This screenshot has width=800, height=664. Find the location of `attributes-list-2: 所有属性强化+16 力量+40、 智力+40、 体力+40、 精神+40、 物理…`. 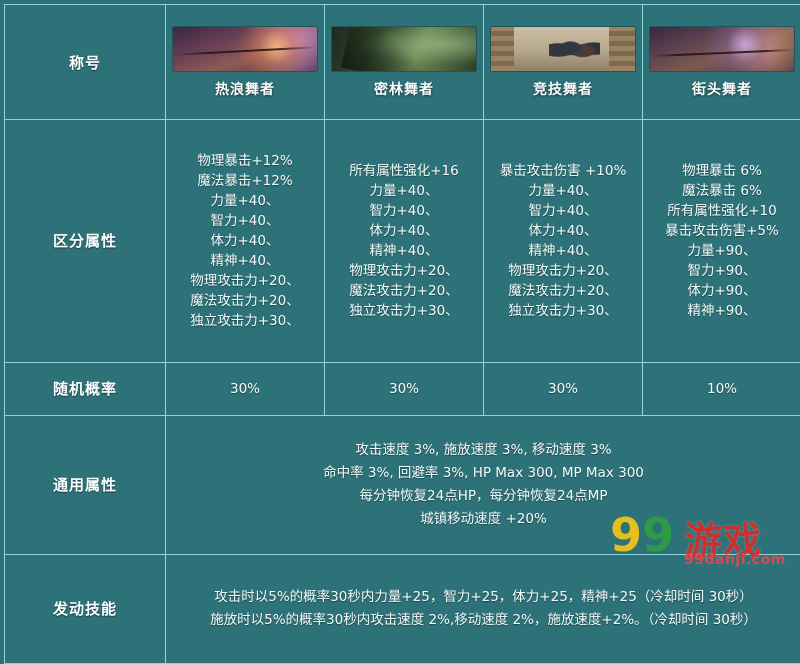

attributes-list-2: 所有属性强化+16 力量+40、 智力+40、 体力+40、 精神+40、 物理… is located at coordinates (404, 241).